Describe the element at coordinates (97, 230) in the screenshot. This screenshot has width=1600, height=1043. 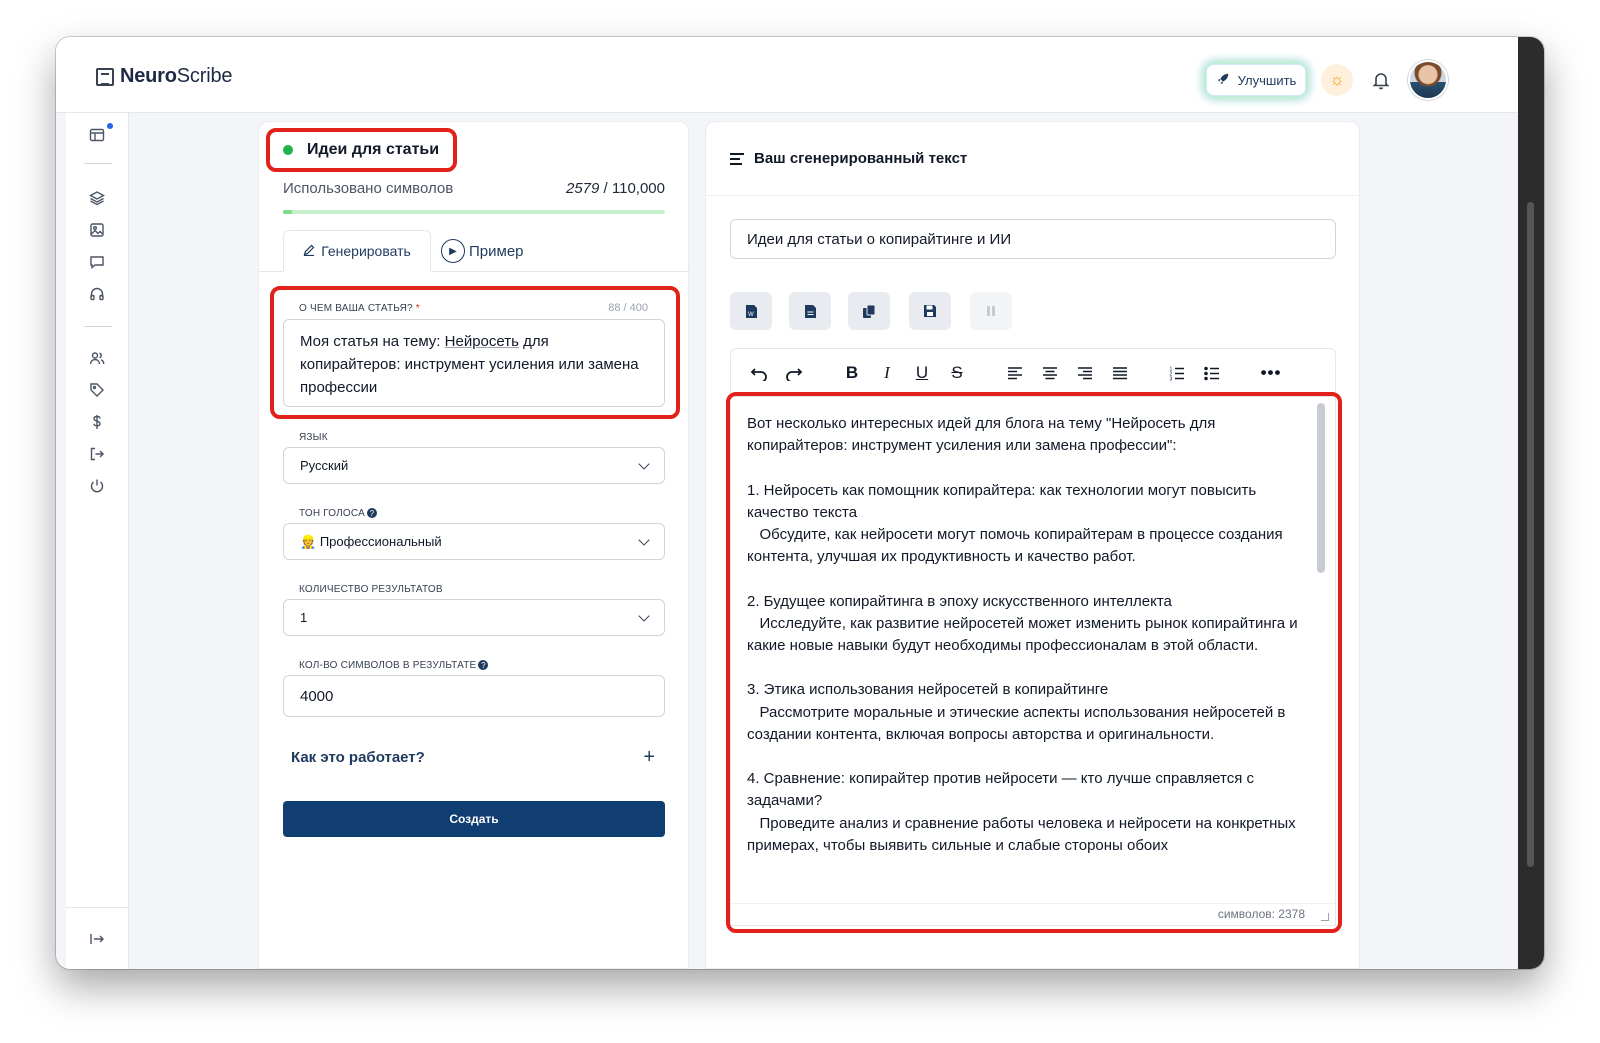
I see `image-icon` at that location.